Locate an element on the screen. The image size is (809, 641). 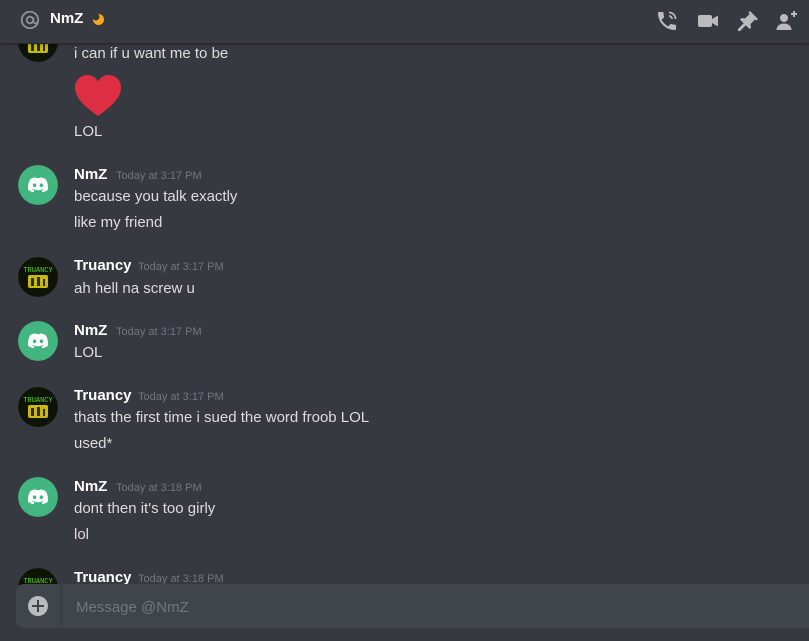
message-text: lol is located at coordinates (82, 534).